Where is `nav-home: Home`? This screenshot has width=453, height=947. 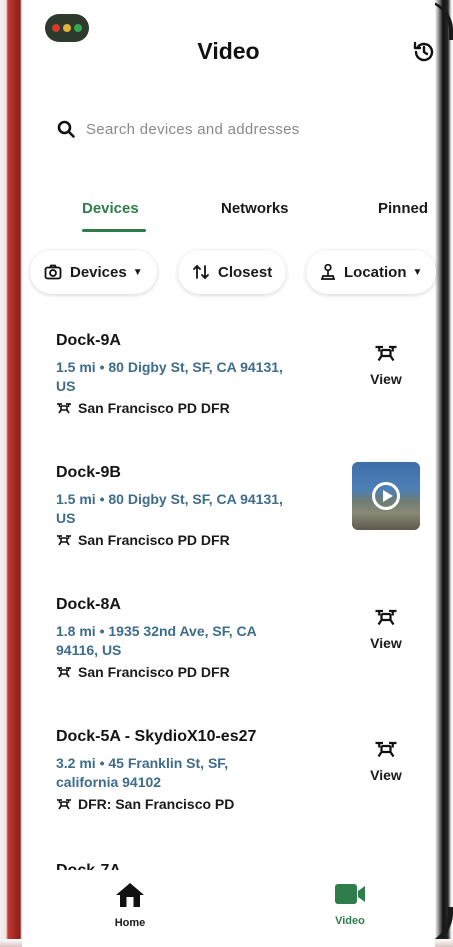
nav-home: Home is located at coordinates (130, 905).